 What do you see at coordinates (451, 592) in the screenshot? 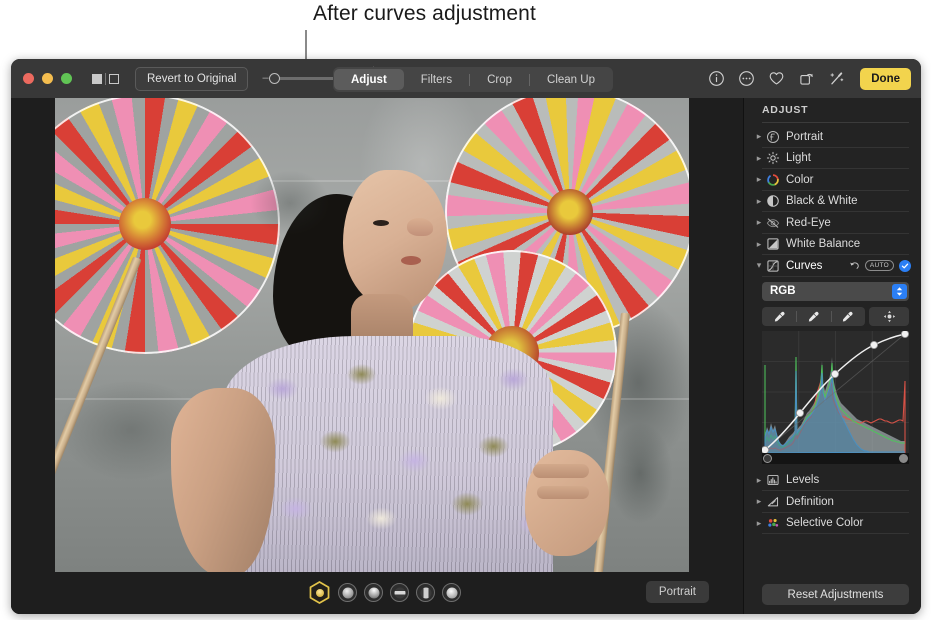
I see `portrait-lighting-high-key-mono` at bounding box center [451, 592].